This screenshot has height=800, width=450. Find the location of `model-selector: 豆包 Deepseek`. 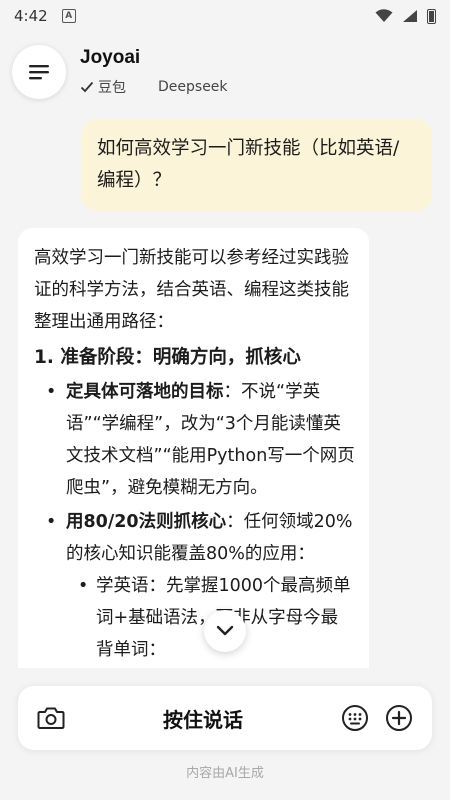

model-selector: 豆包 Deepseek is located at coordinates (154, 87).